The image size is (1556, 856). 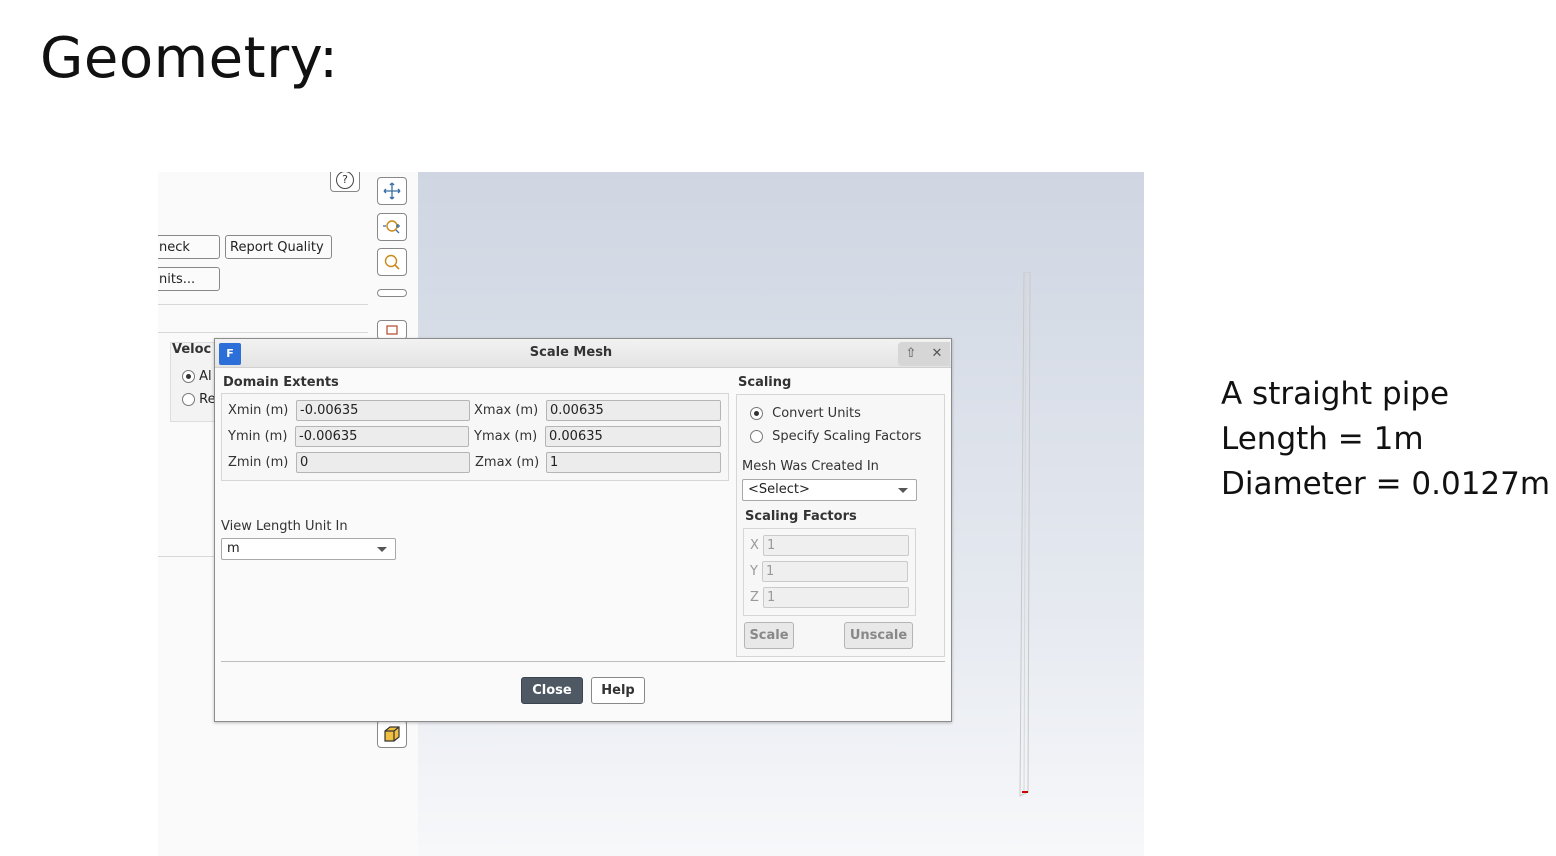 What do you see at coordinates (835, 571) in the screenshot?
I see `scale-y-field: 1` at bounding box center [835, 571].